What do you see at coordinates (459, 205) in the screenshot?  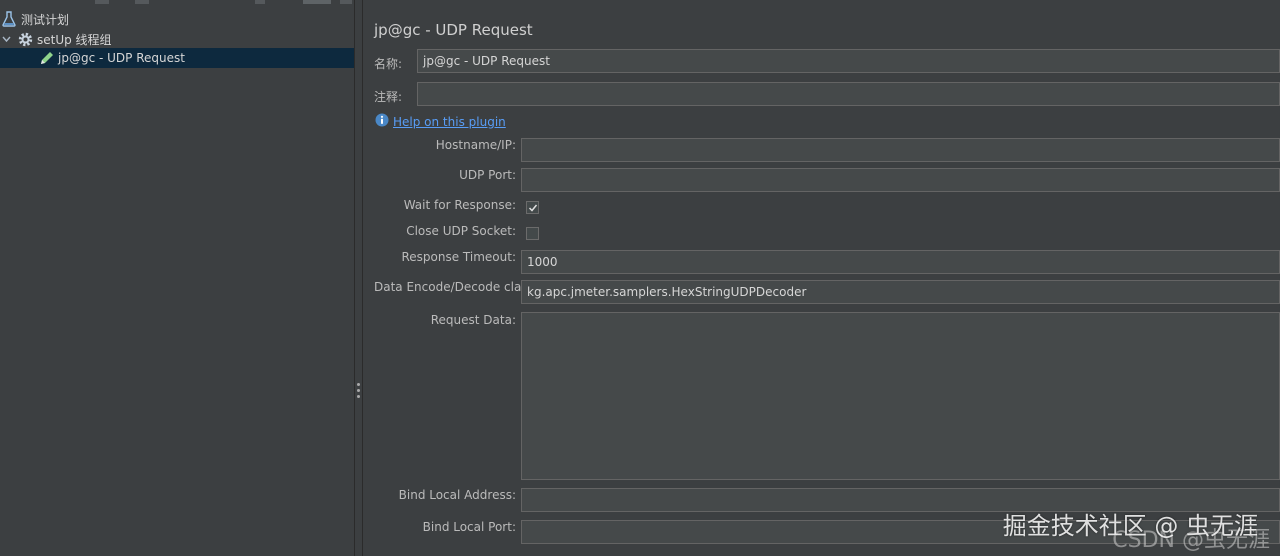 I see `wait-response-label: Wait for Response:` at bounding box center [459, 205].